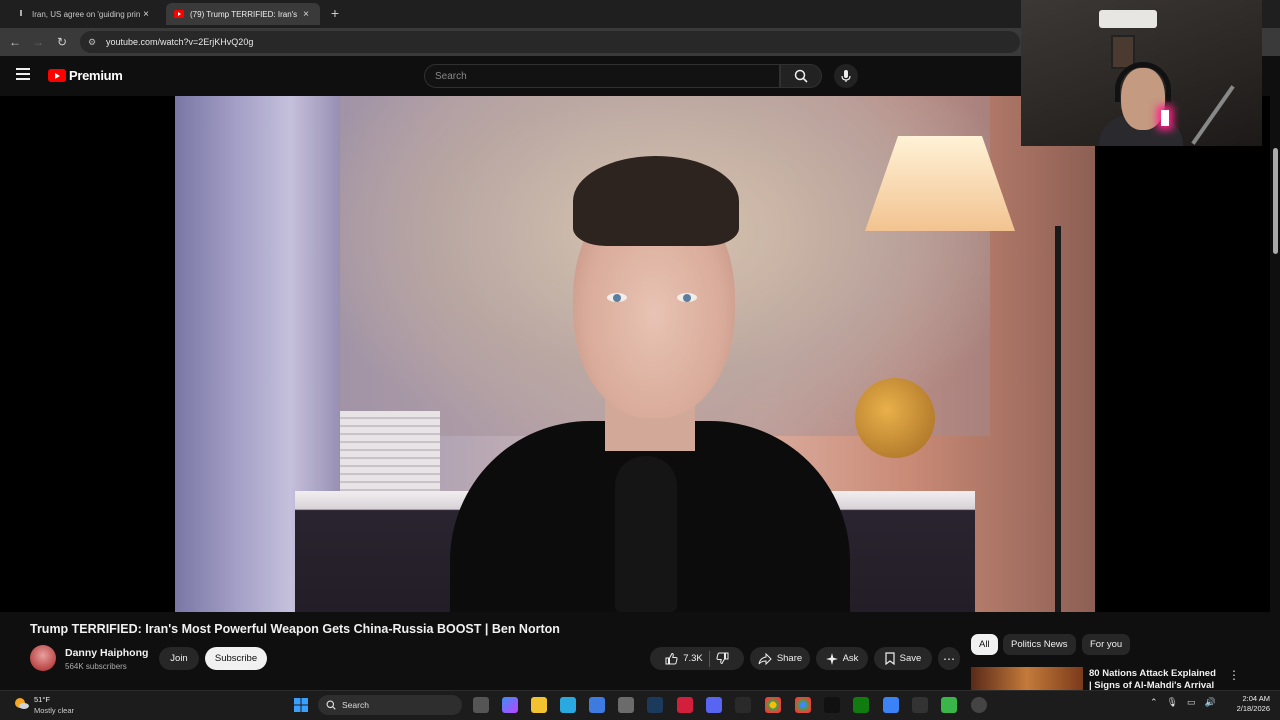 Image resolution: width=1280 pixels, height=720 pixels. Describe the element at coordinates (850, 658) in the screenshot. I see `ask-label: Ask` at that location.